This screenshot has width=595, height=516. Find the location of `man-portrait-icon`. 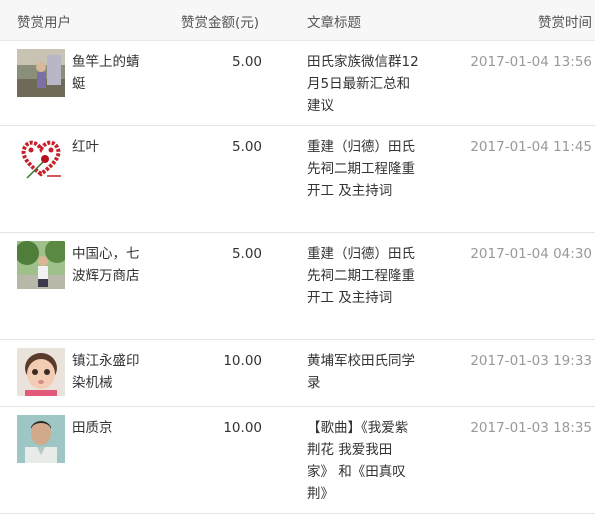

man-portrait-icon is located at coordinates (41, 439).